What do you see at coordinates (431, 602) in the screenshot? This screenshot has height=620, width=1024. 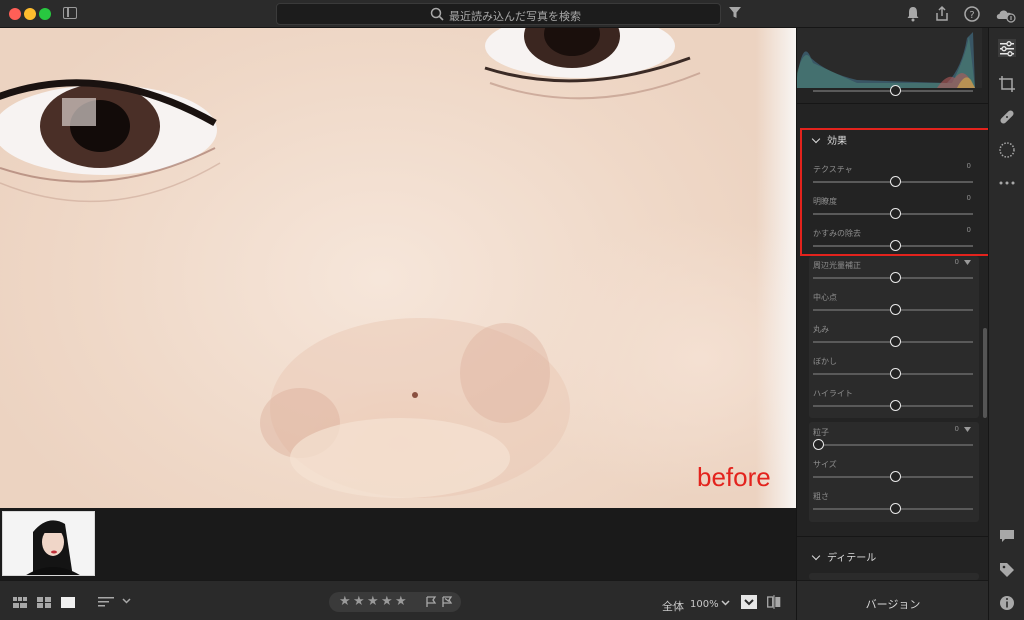 I see `flag-pick-icon` at bounding box center [431, 602].